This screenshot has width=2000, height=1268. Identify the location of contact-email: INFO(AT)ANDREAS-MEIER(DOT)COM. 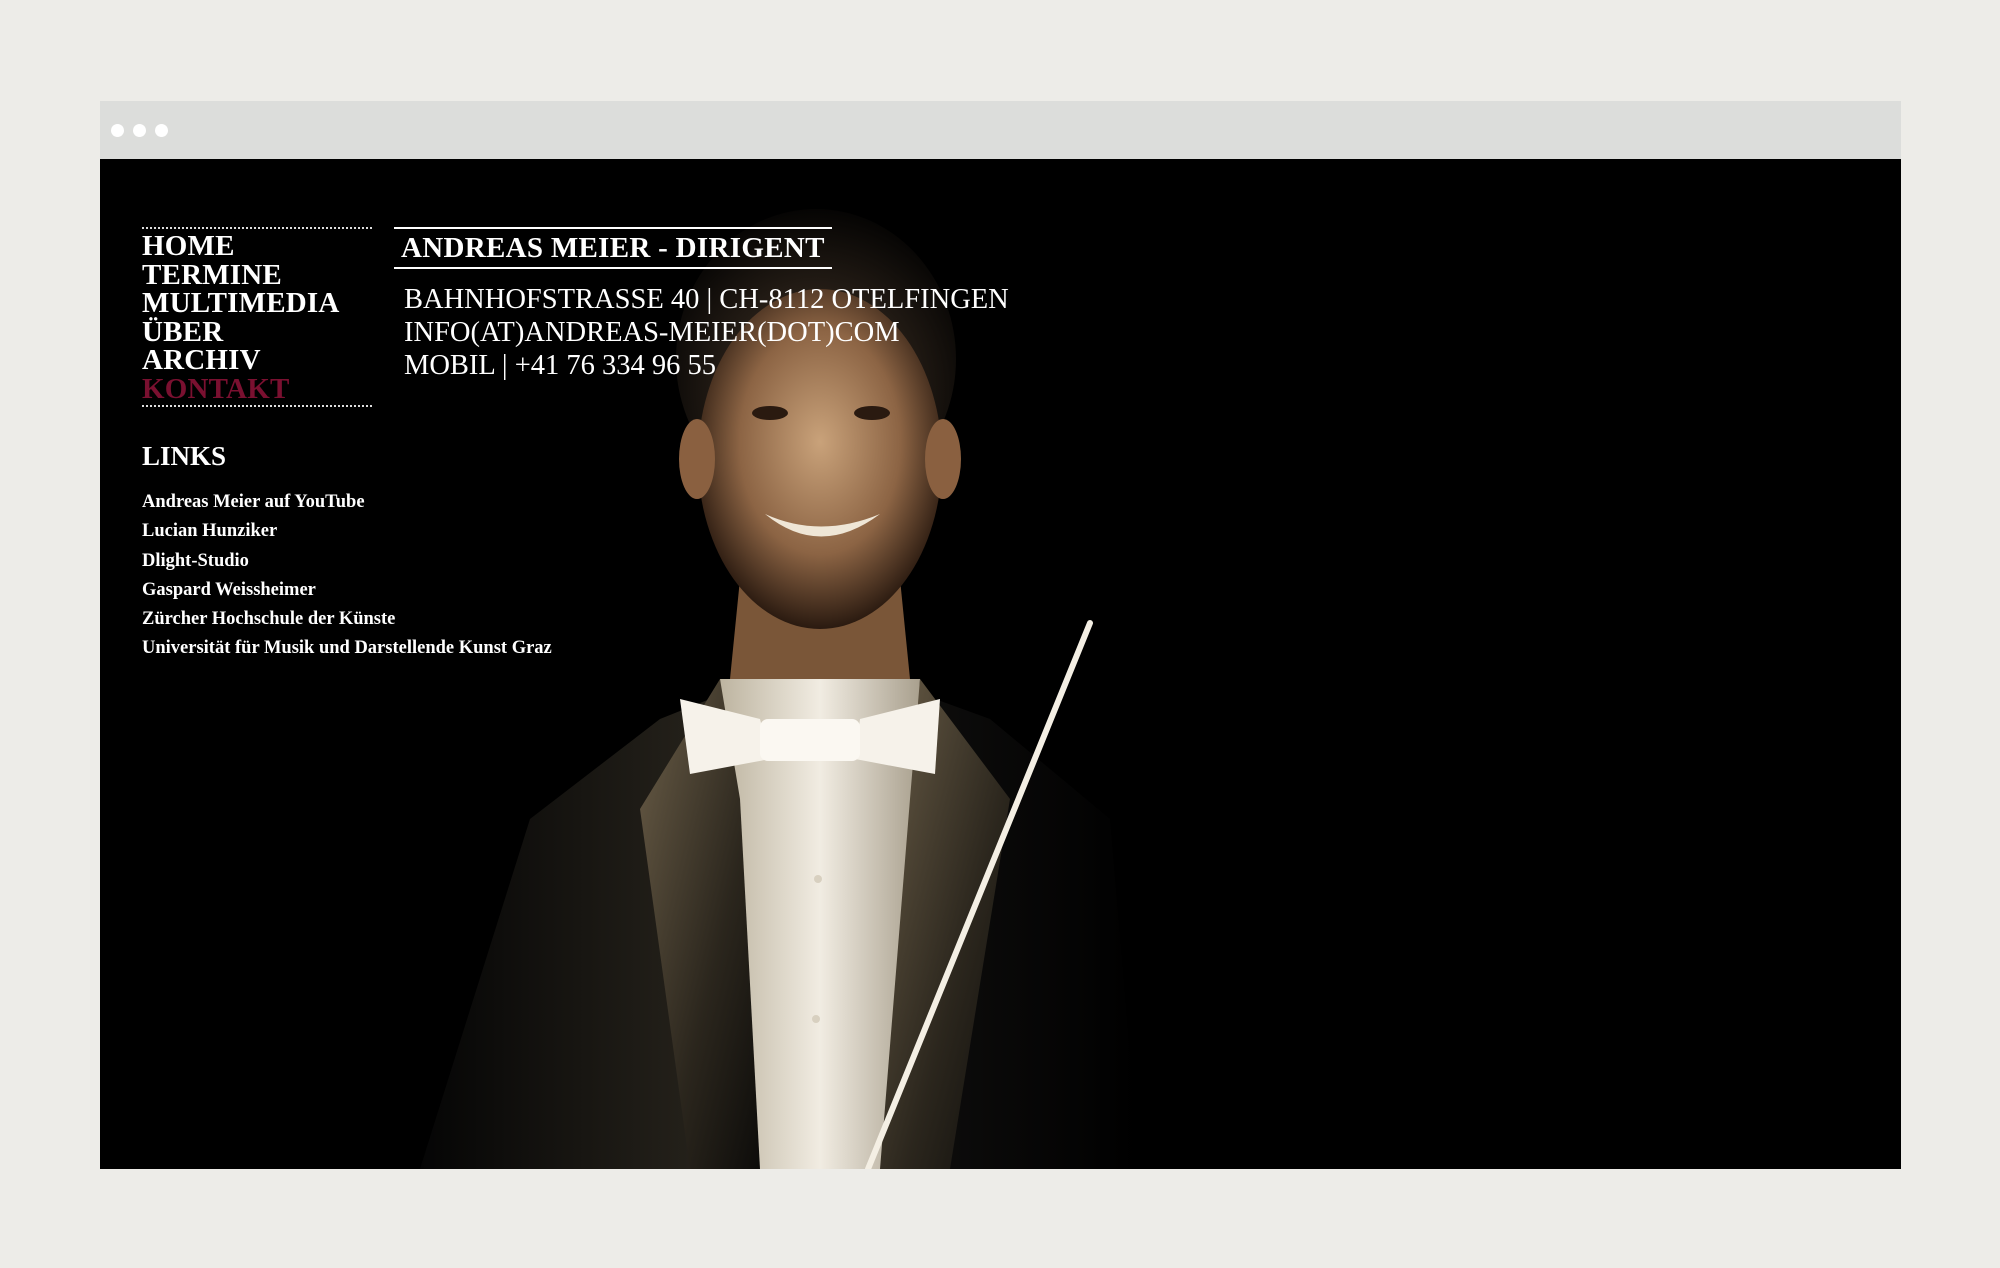
(706, 332).